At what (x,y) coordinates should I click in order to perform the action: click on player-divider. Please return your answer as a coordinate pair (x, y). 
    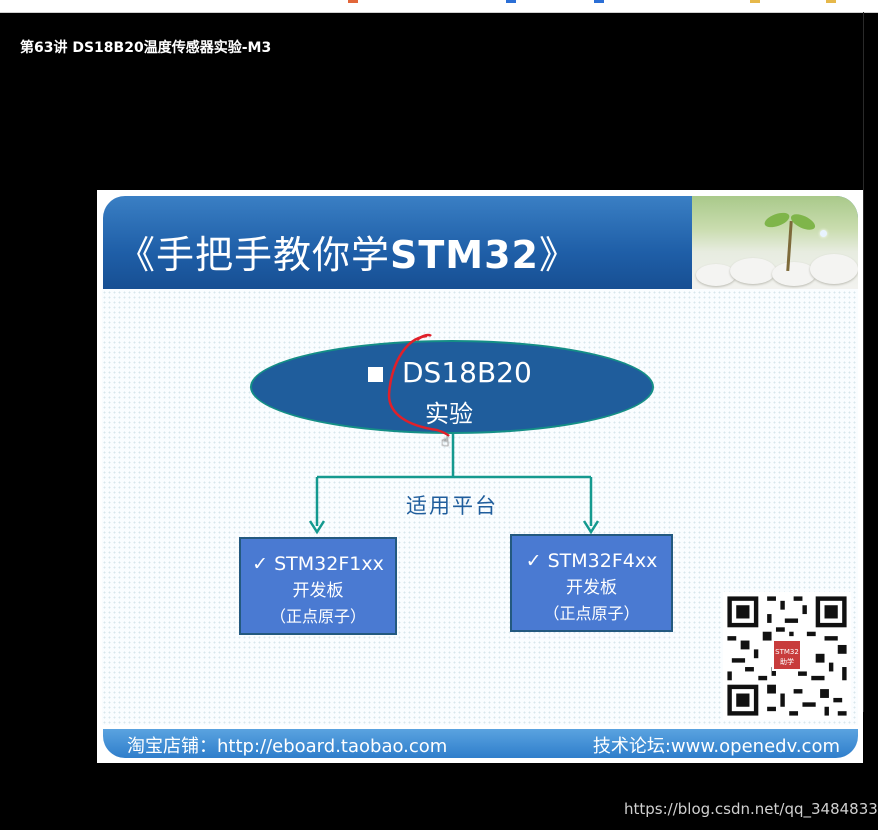
    Looking at the image, I should click on (863, 362).